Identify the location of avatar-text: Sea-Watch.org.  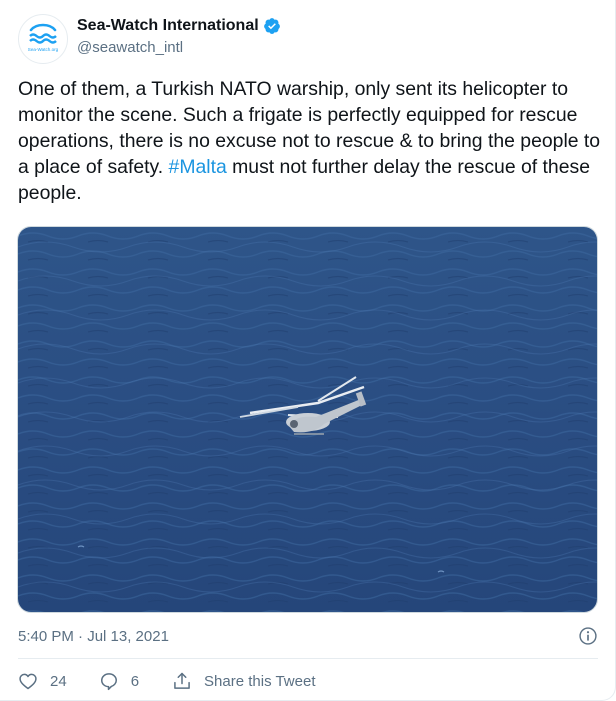
(43, 49).